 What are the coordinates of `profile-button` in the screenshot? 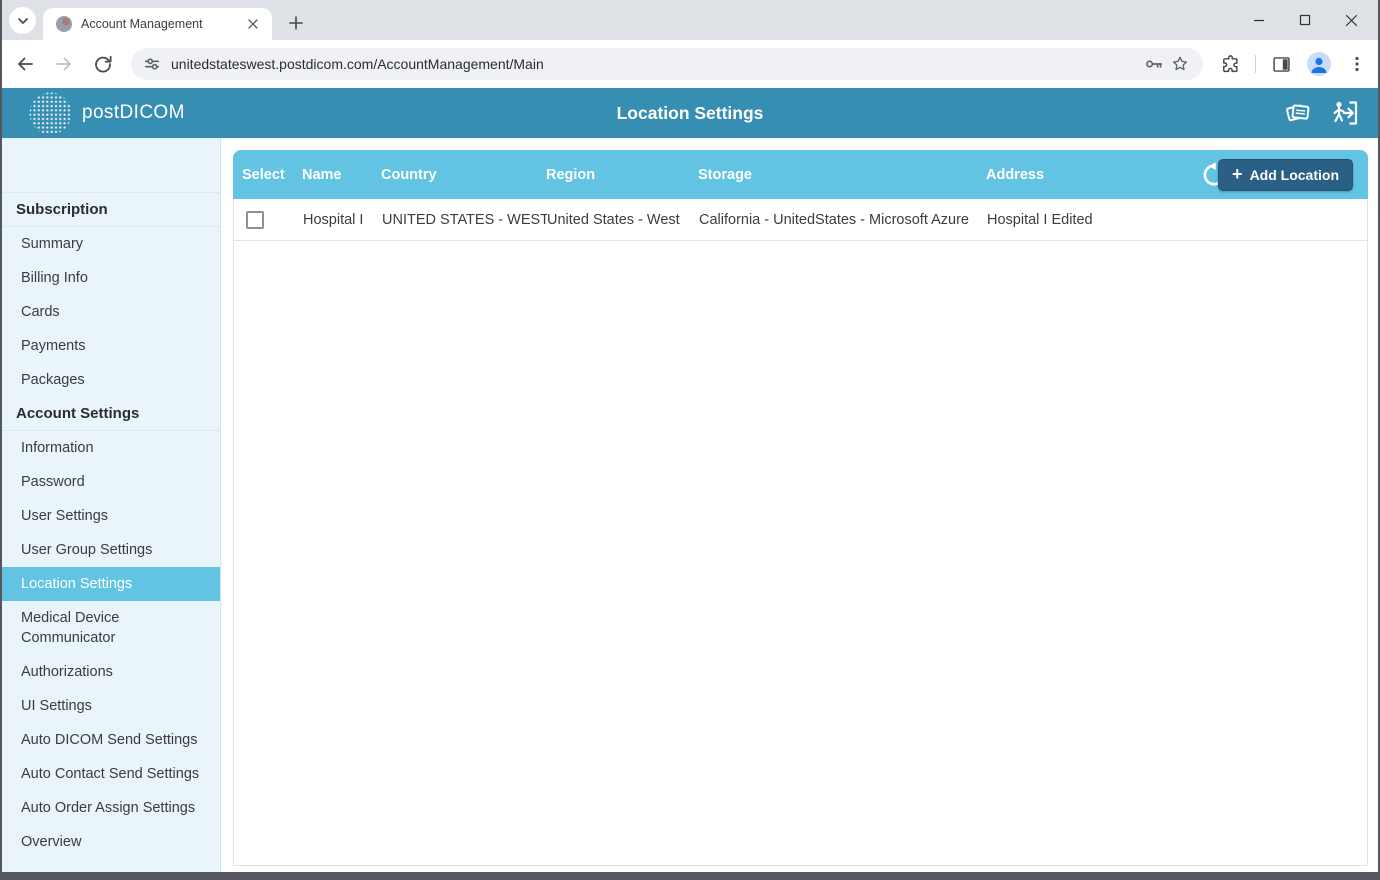 It's located at (1319, 64).